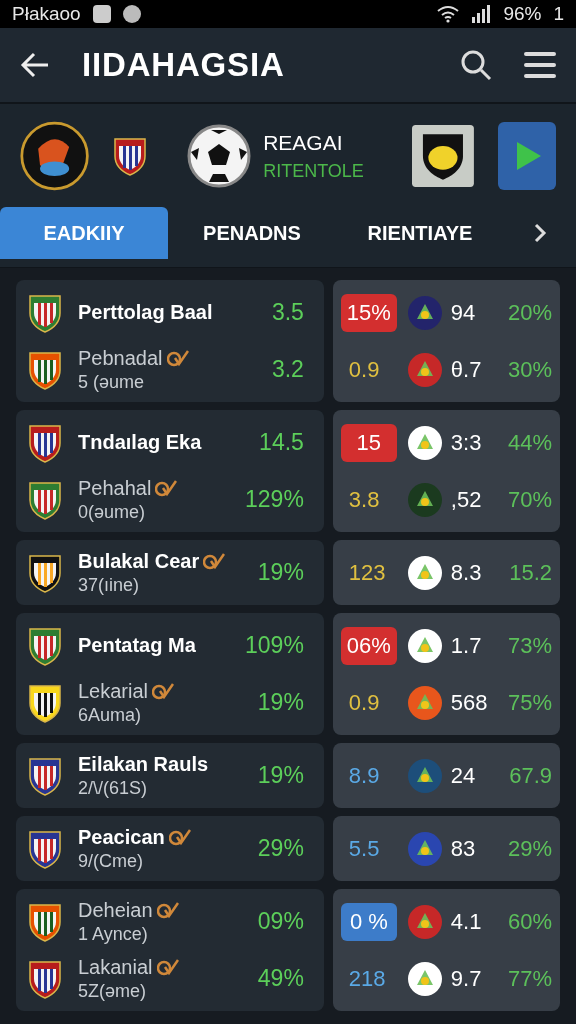 The height and width of the screenshot is (1024, 576). I want to click on odds-percent: 75%, so click(529, 703).